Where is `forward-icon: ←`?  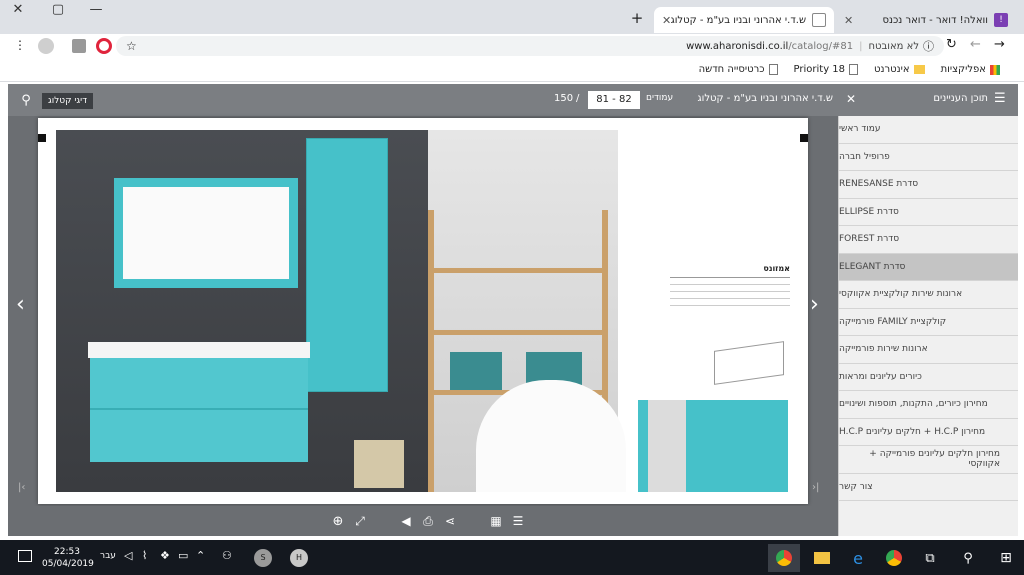 forward-icon: ← is located at coordinates (975, 44).